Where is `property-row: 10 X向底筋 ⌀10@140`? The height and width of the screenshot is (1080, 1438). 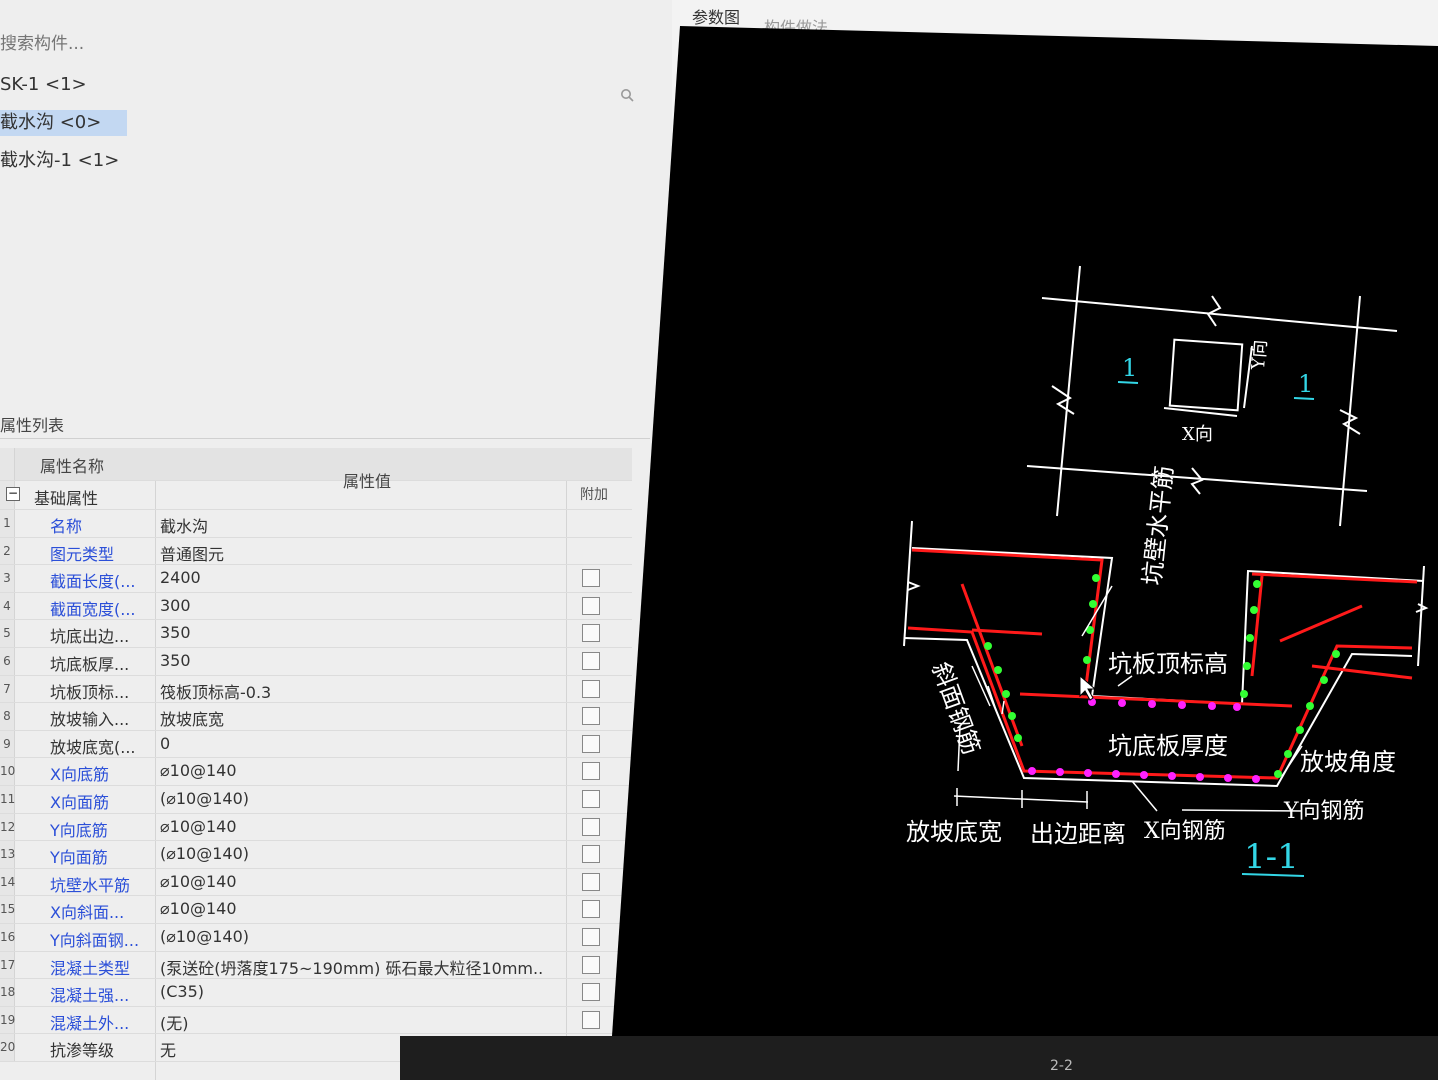 property-row: 10 X向底筋 ⌀10@140 is located at coordinates (316, 772).